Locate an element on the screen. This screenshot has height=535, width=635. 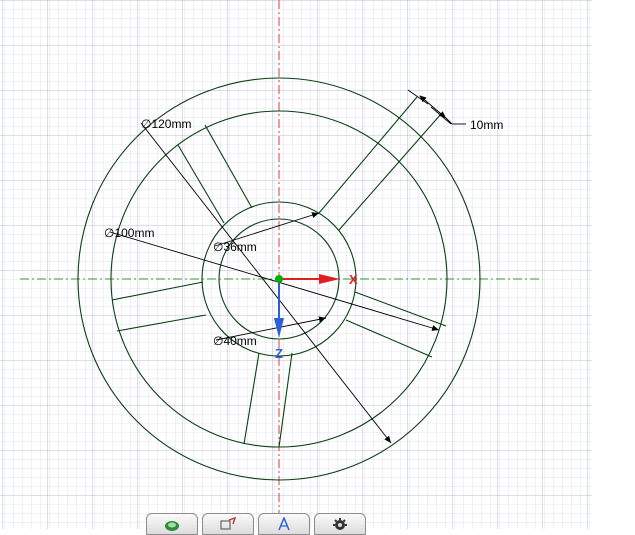
dim-label-36: ∅36mm is located at coordinates (235, 247).